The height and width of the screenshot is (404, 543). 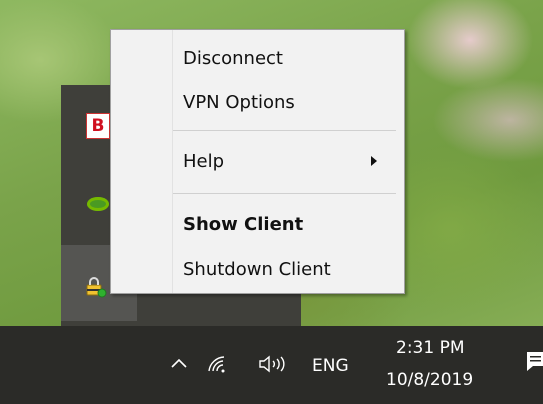 What do you see at coordinates (330, 366) in the screenshot?
I see `input-language: ENG` at bounding box center [330, 366].